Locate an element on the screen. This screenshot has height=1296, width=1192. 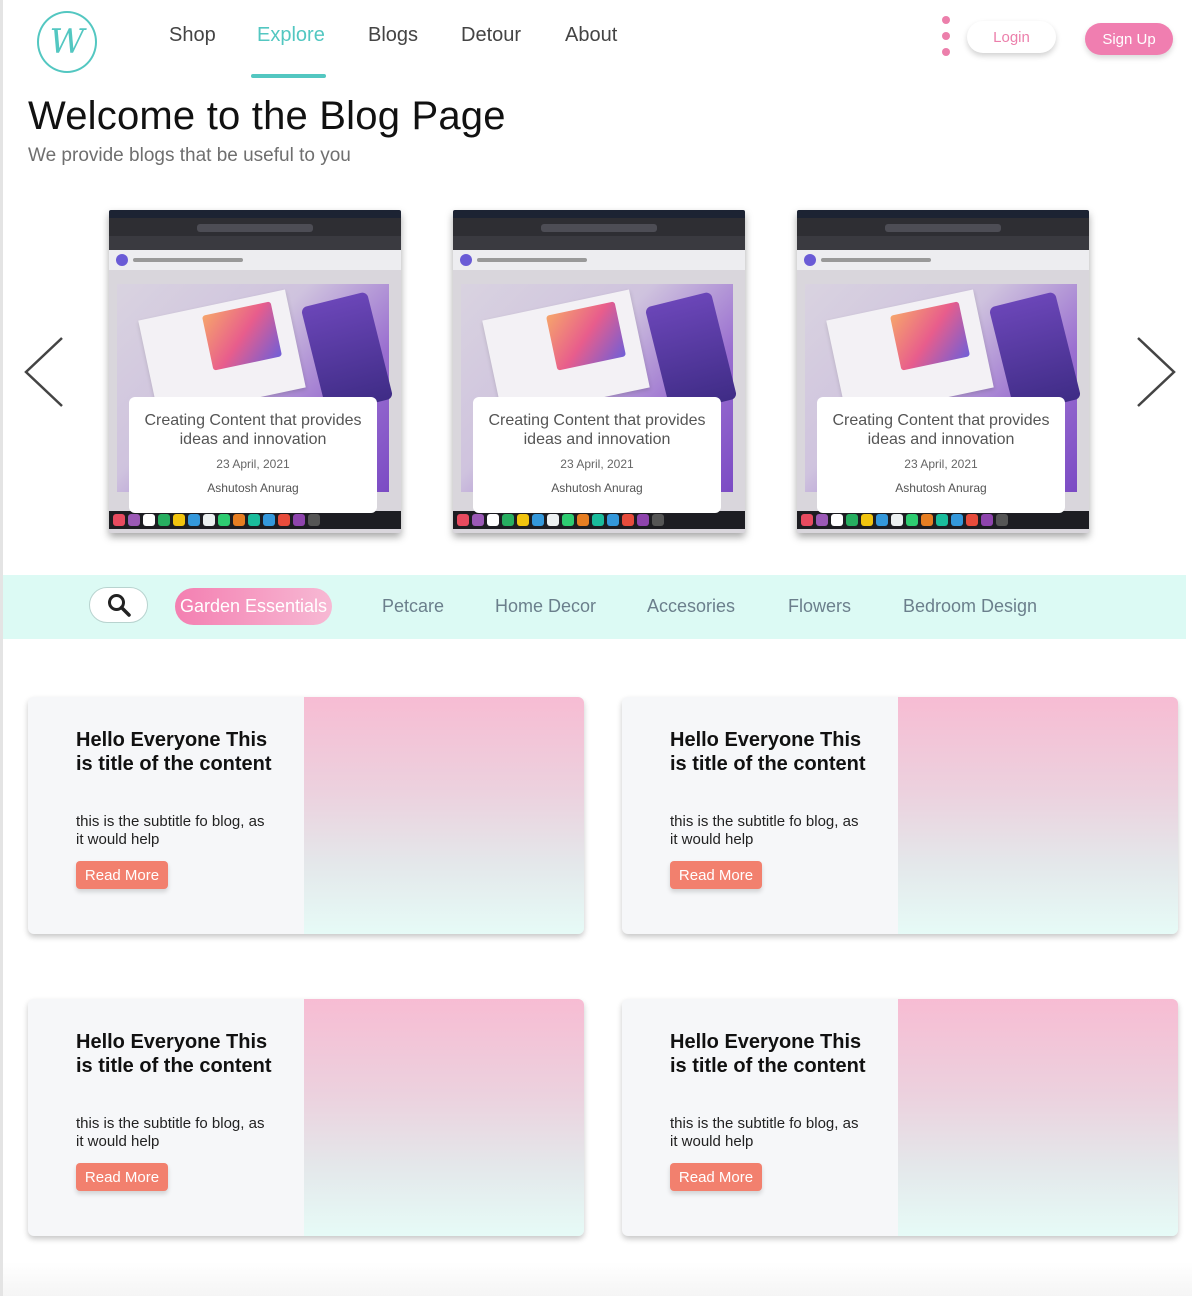
page-footer-fade is located at coordinates (597, 1279).